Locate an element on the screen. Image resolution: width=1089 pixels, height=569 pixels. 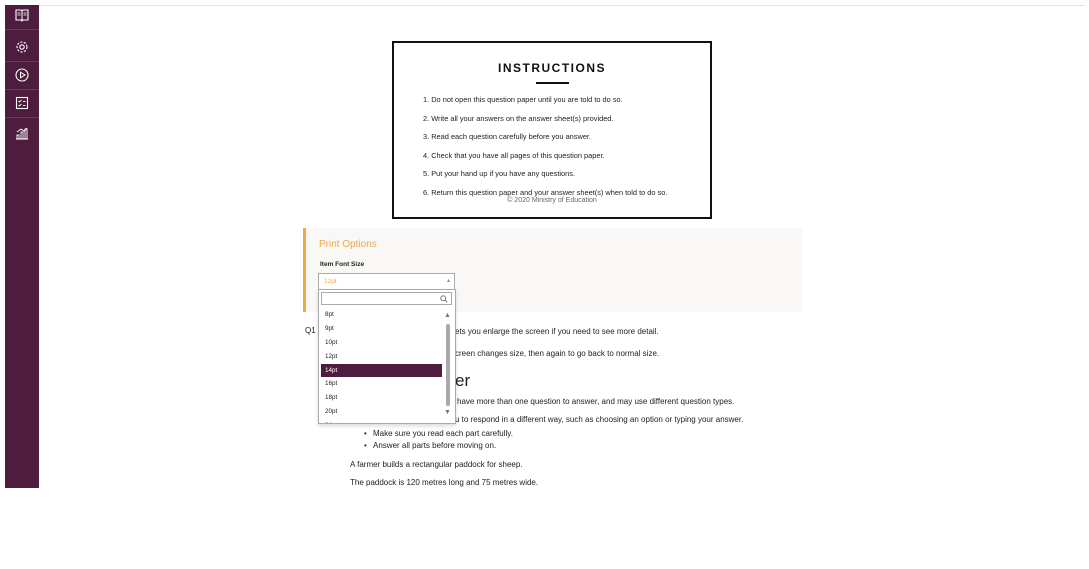
copyright-text: © 2020 Ministry of Education is located at coordinates (552, 200).